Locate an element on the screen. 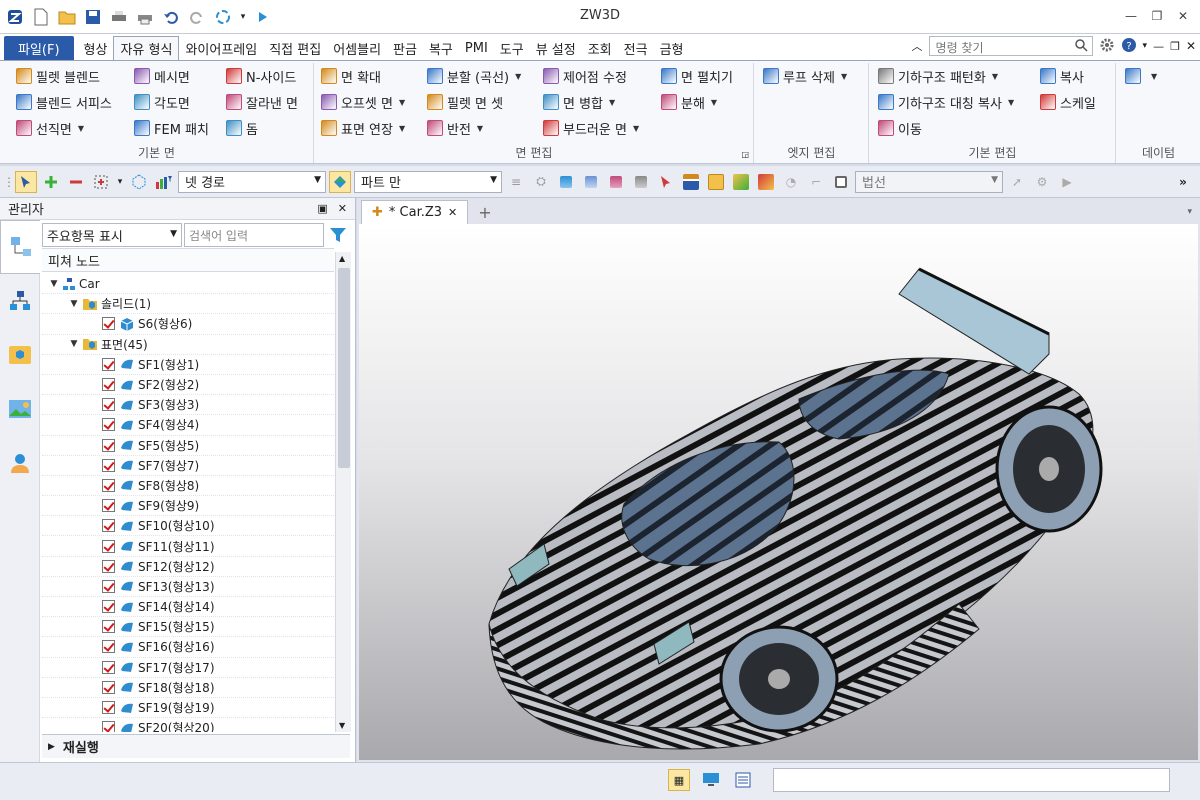 This screenshot has height=800, width=1200. tree-node: SF1(형상1) is located at coordinates (188, 365).